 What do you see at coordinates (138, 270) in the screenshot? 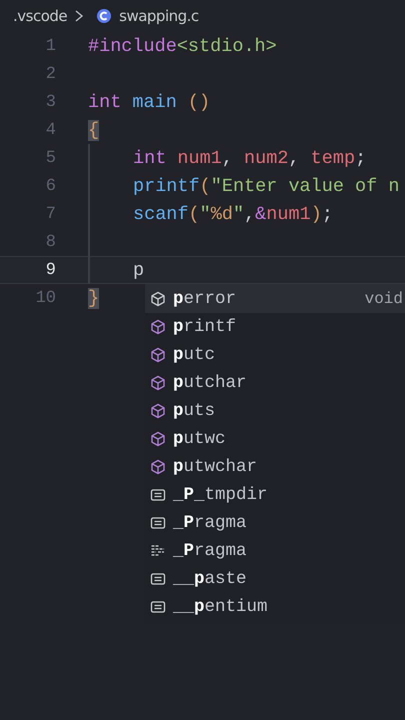
I see `code-line: p` at bounding box center [138, 270].